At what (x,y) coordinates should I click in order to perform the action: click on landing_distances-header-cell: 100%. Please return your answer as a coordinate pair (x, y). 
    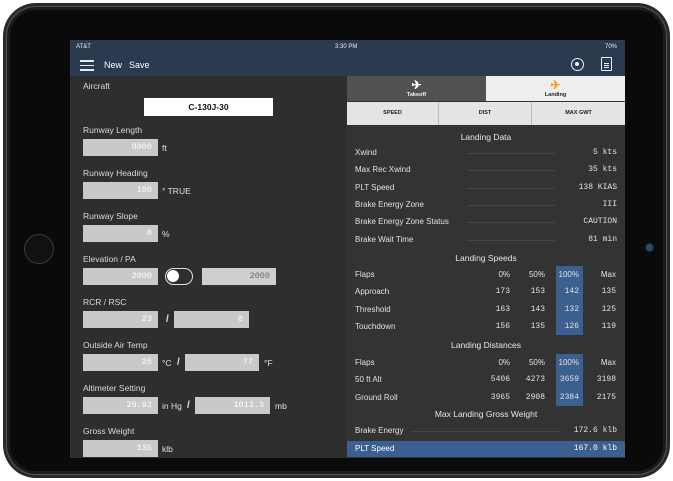
    Looking at the image, I should click on (568, 362).